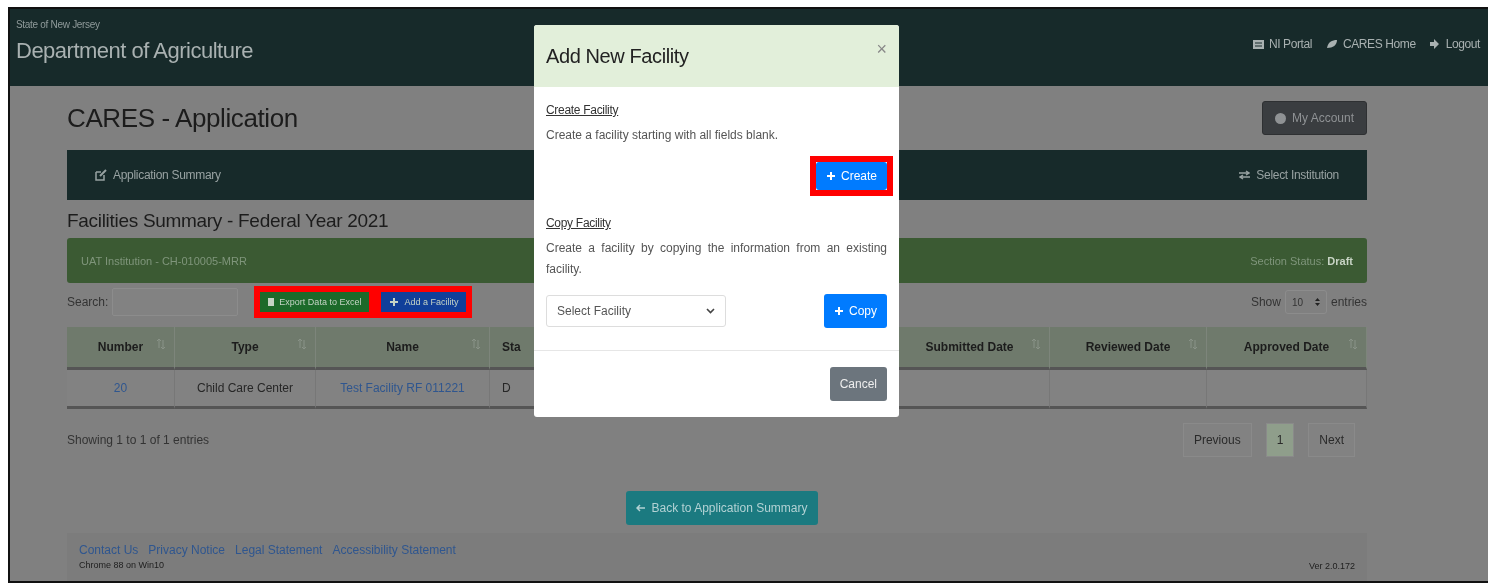 This screenshot has height=585, width=1490. Describe the element at coordinates (1314, 118) in the screenshot. I see `my-account-button: My Account` at that location.